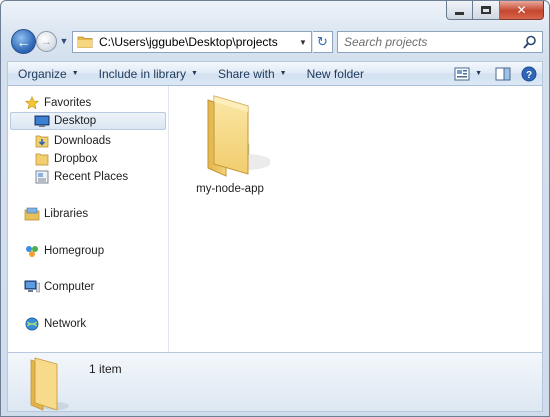  Describe the element at coordinates (529, 42) in the screenshot. I see `search-icon` at that location.